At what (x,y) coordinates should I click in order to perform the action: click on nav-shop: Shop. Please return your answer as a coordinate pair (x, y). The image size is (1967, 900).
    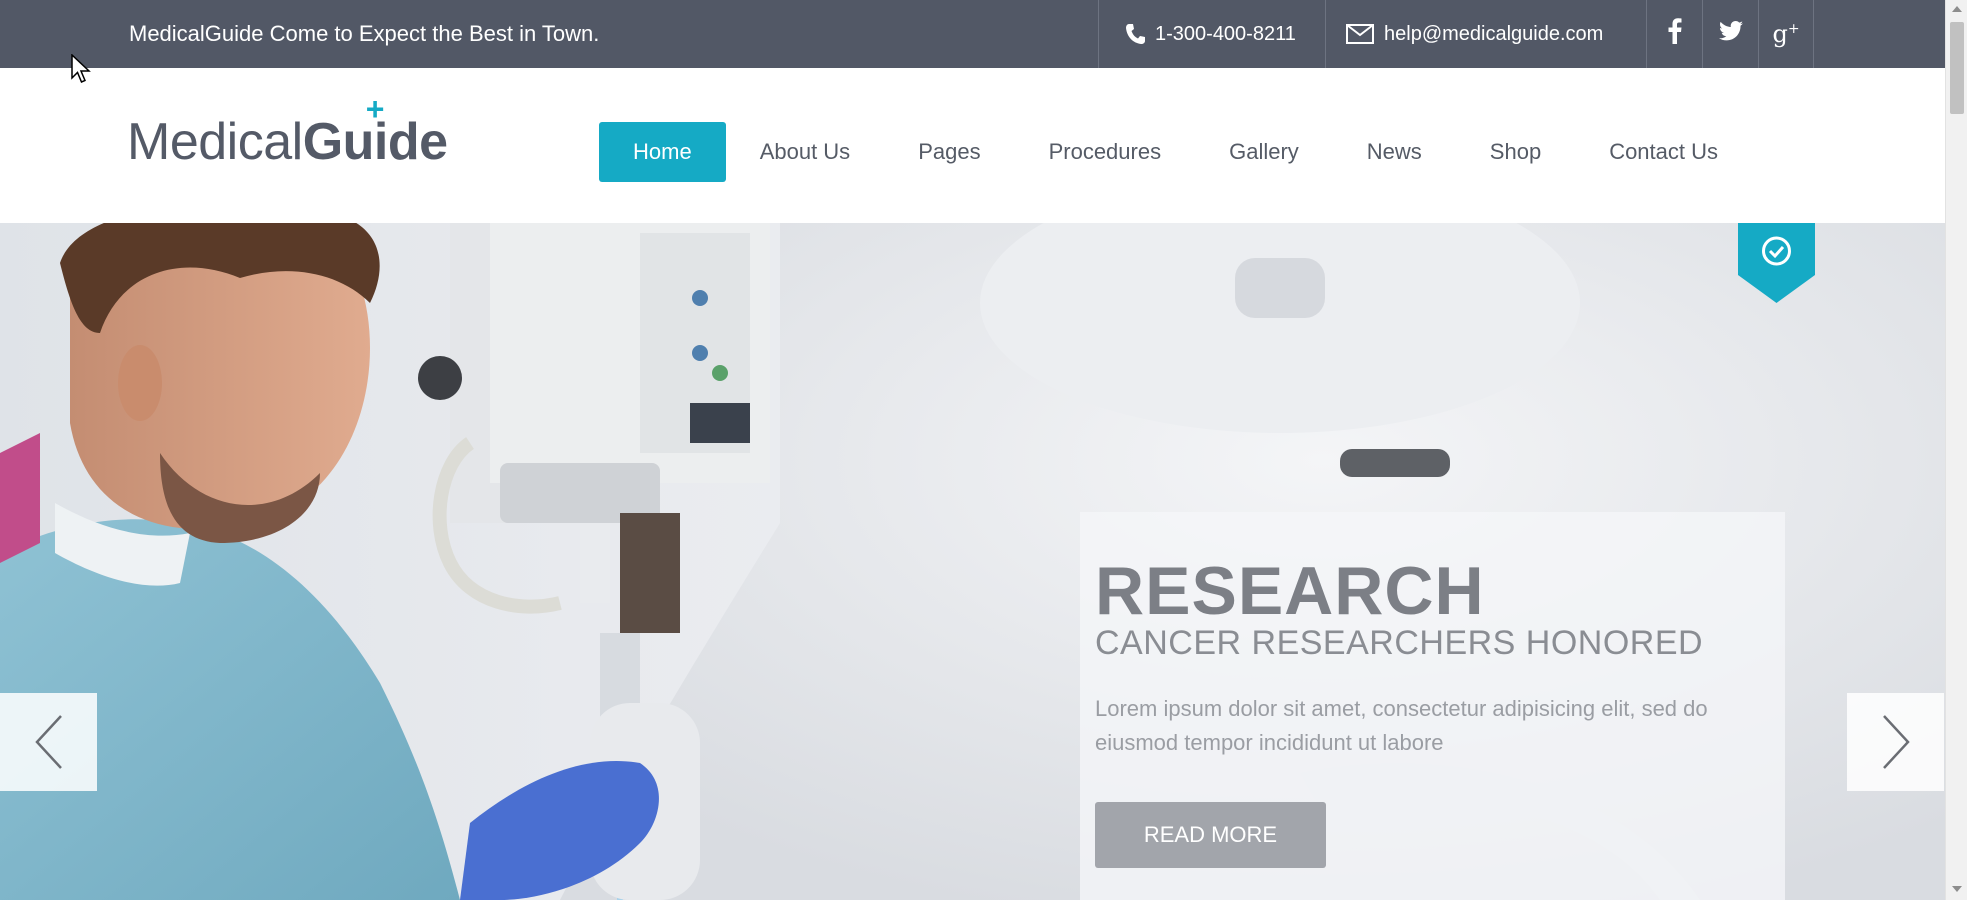
    Looking at the image, I should click on (1515, 152).